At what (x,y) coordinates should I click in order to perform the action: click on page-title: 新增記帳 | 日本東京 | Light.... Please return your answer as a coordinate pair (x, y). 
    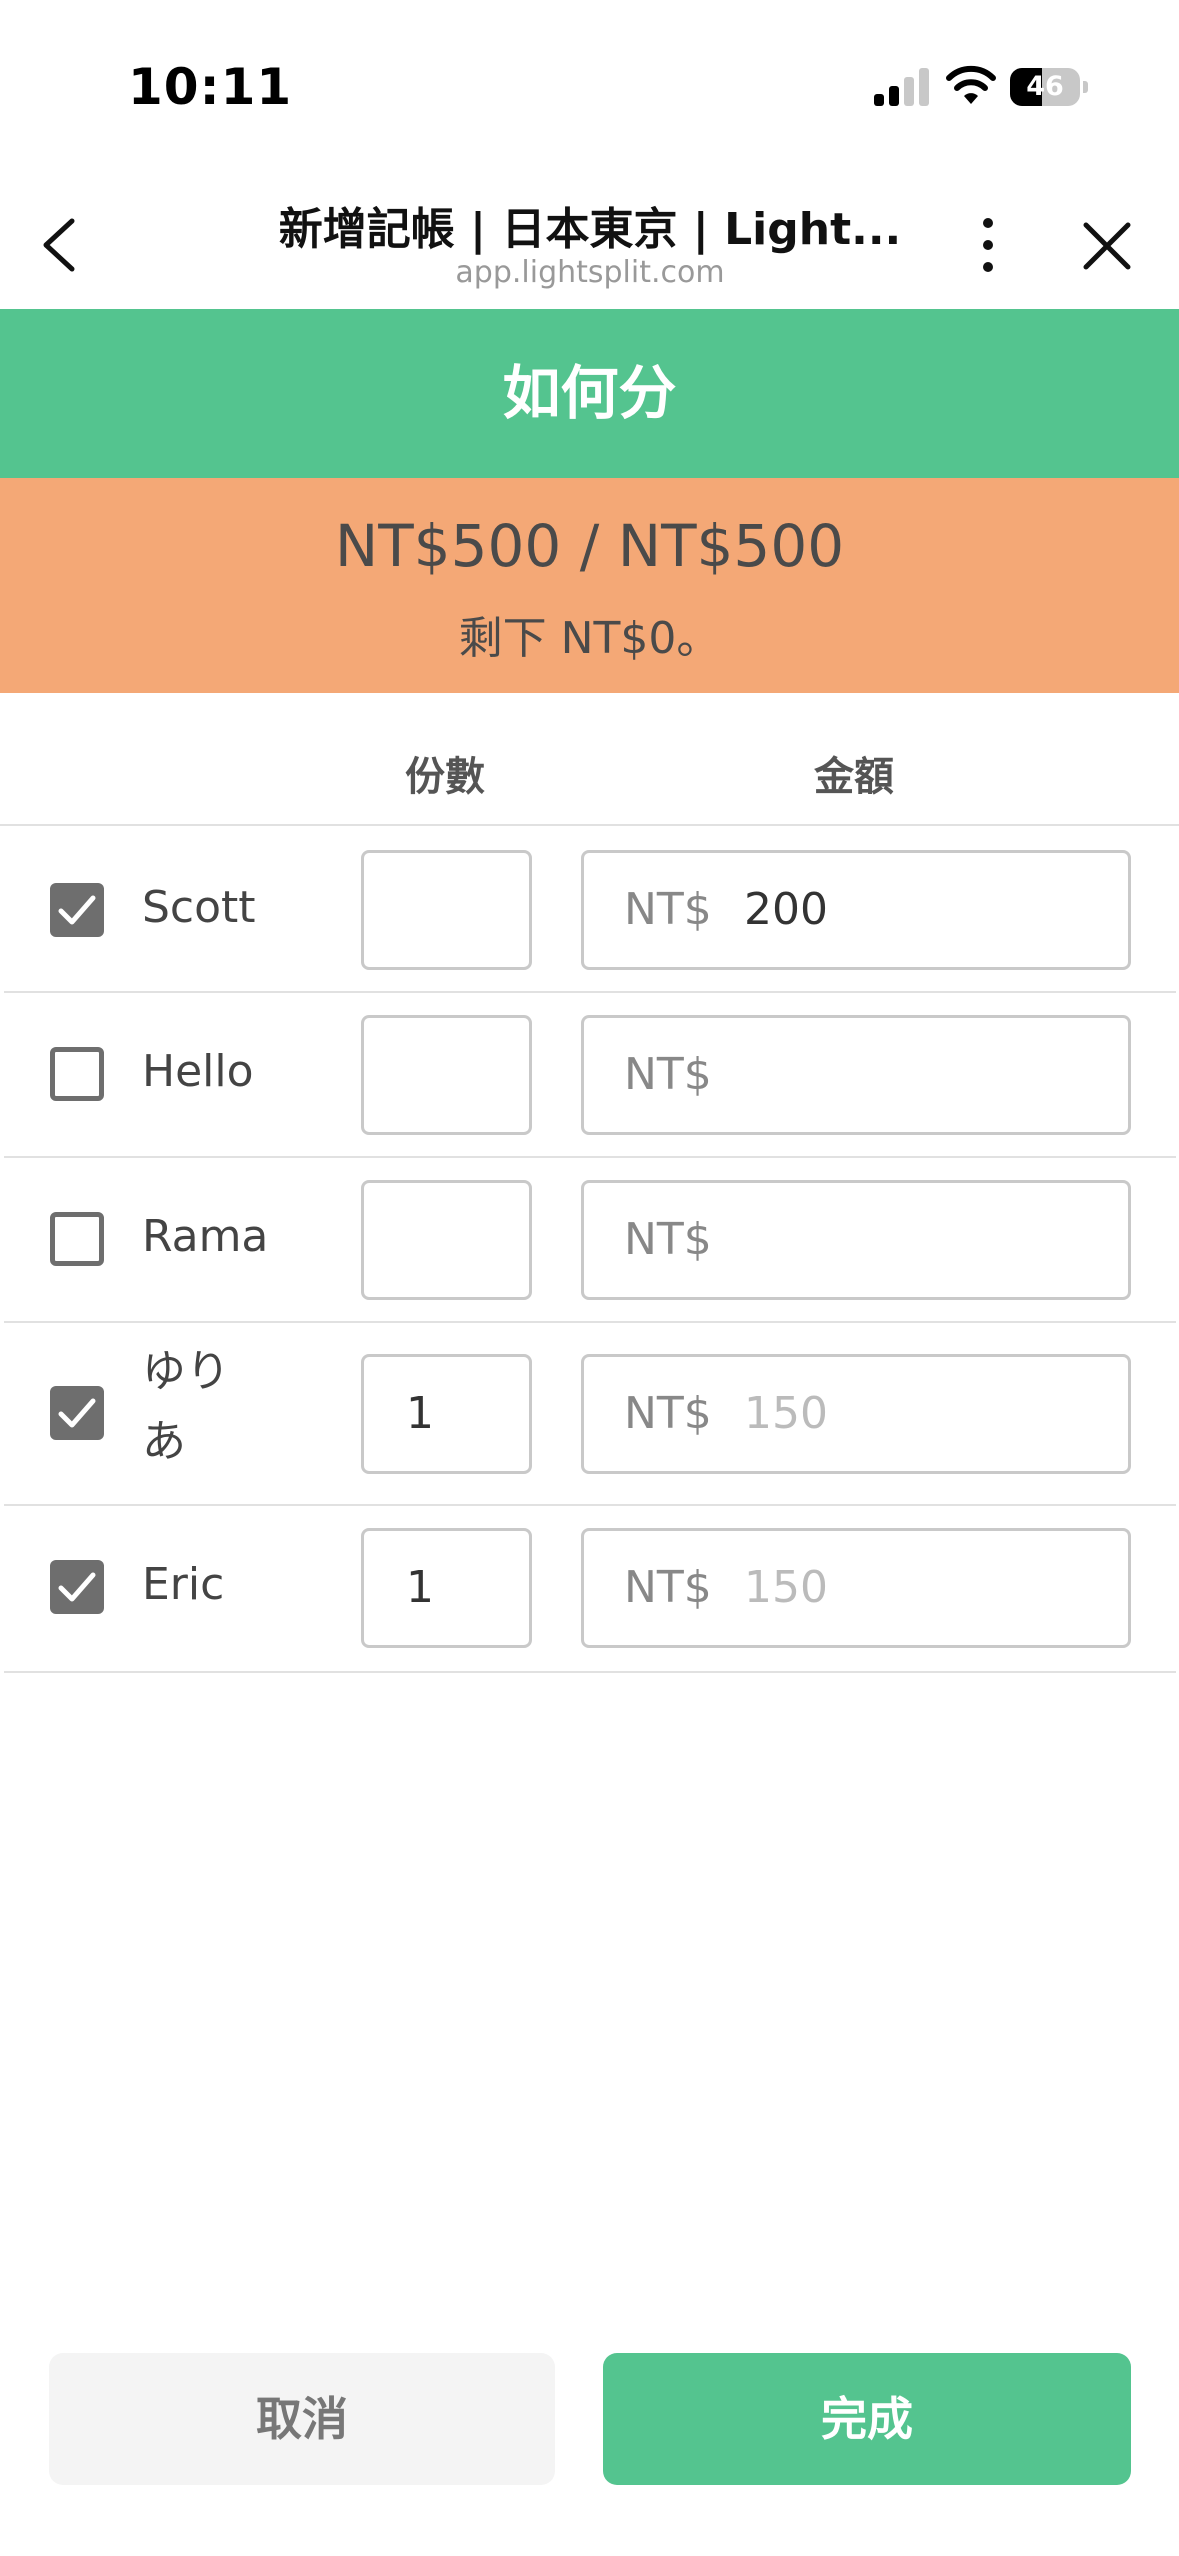
    Looking at the image, I should click on (590, 229).